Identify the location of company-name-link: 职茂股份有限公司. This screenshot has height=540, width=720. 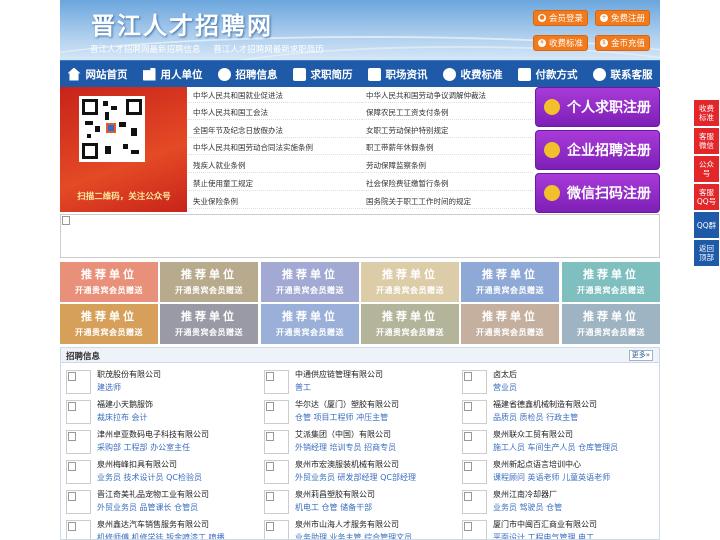
(129, 374).